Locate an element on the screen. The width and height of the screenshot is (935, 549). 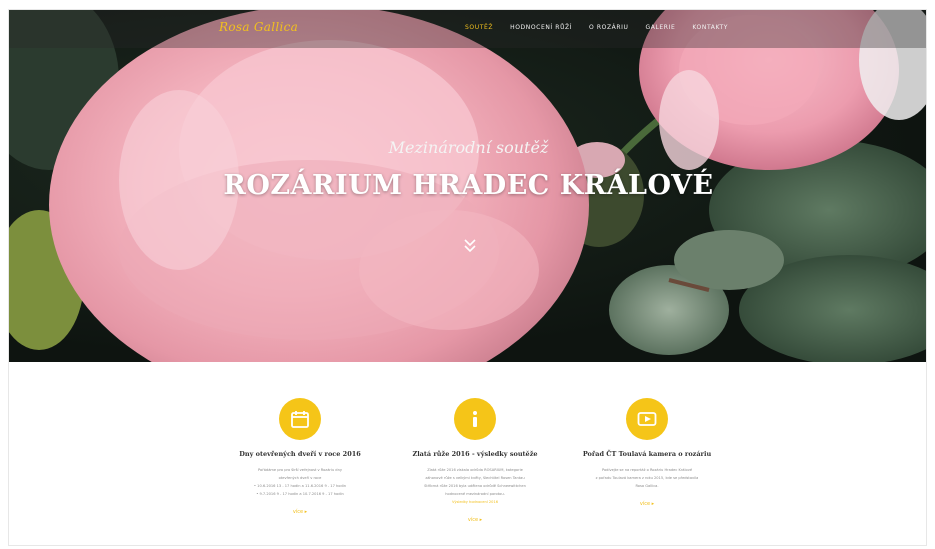
nav-item-hodnoceni-ruzi: HODNOCENÍ RŮŽÍ is located at coordinates (541, 27).